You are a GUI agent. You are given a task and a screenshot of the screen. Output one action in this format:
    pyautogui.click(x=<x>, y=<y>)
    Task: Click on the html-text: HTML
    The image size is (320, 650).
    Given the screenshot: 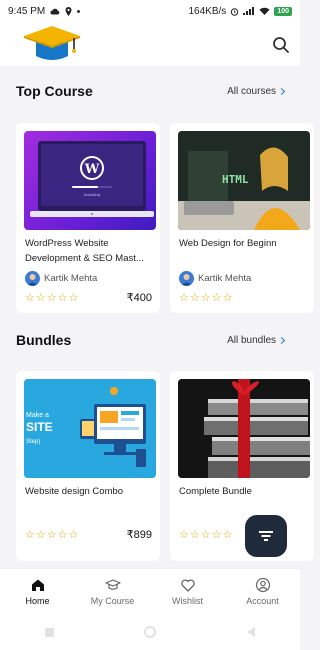 What is the action you would take?
    pyautogui.click(x=235, y=179)
    